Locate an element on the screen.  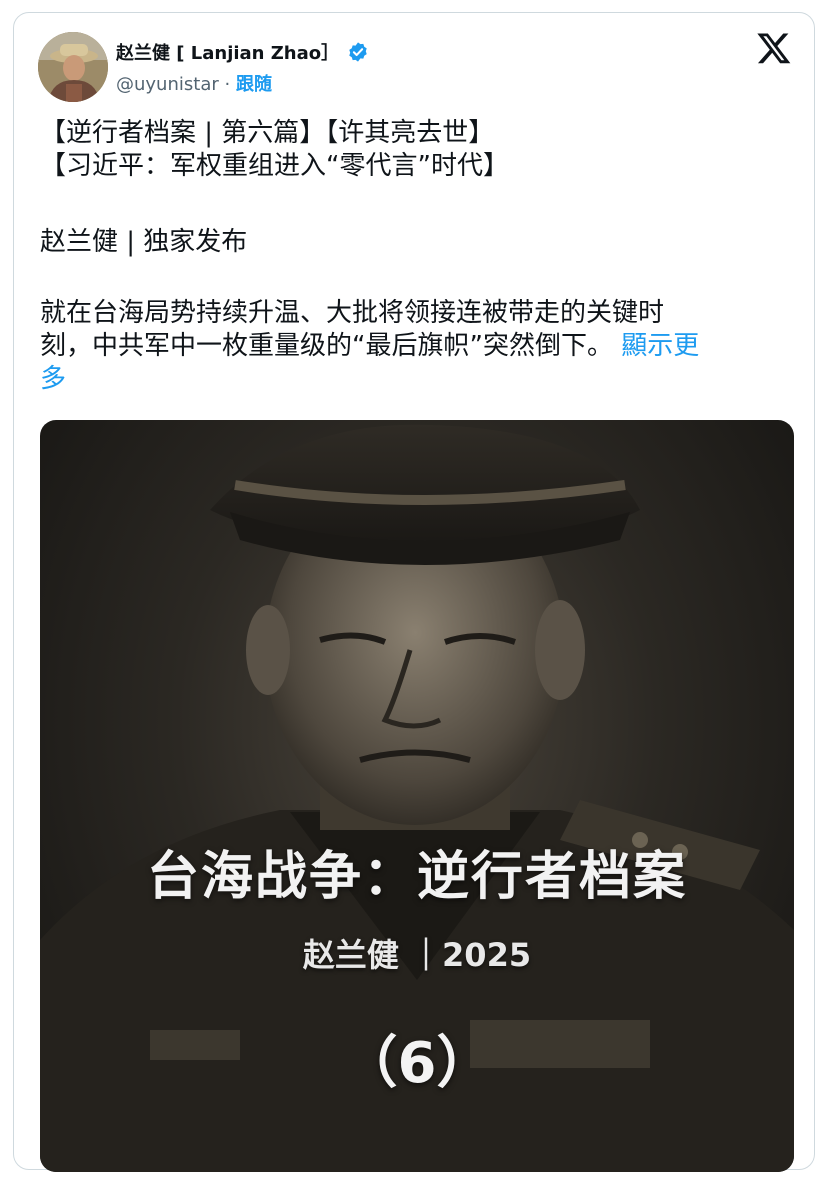
tweet-line-1: 【逆行者档案 | 第六篇】【许其亮去世】 is located at coordinates (267, 133).